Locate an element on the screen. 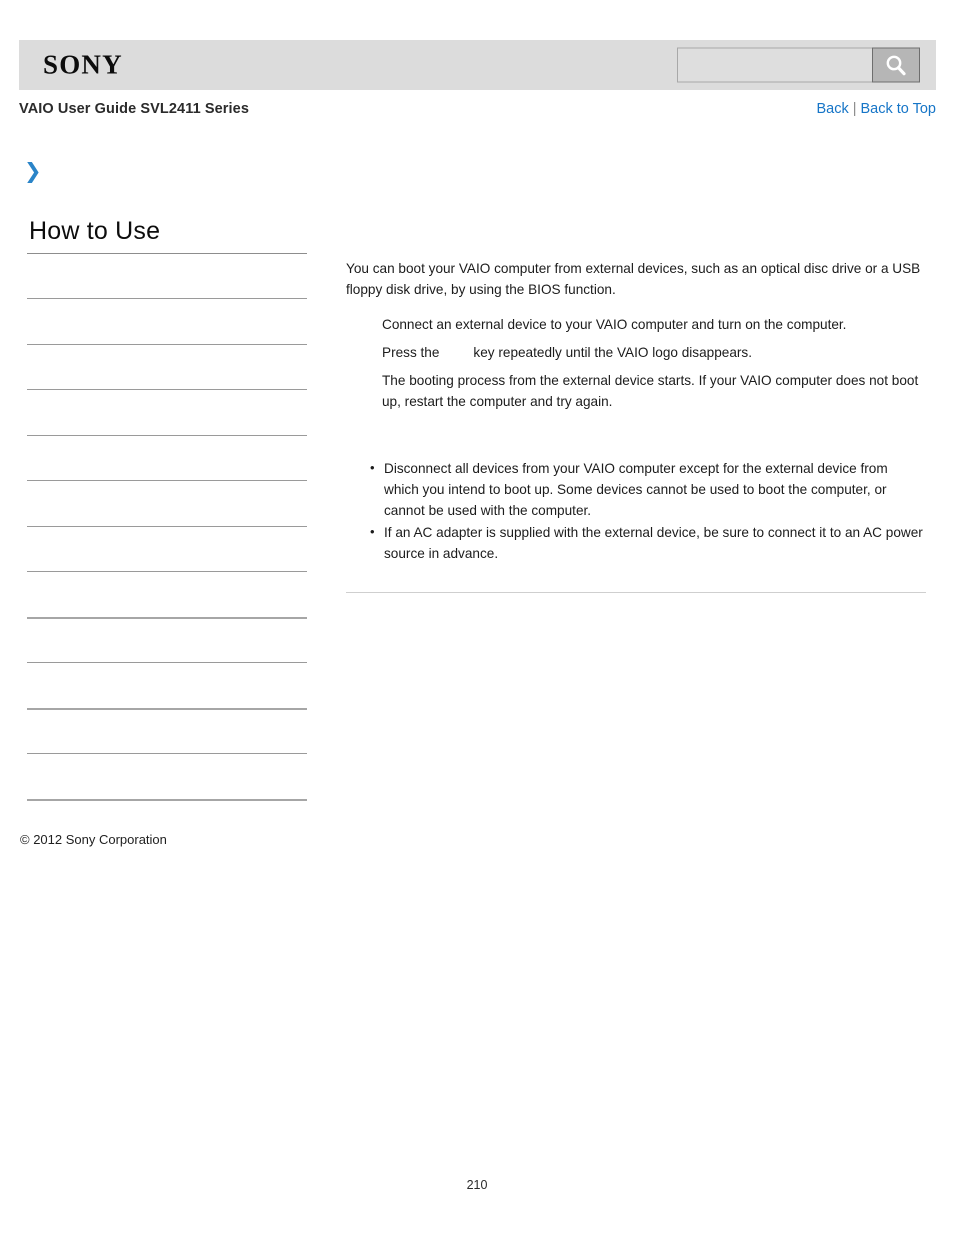  step-text-before: Press the is located at coordinates (411, 352).